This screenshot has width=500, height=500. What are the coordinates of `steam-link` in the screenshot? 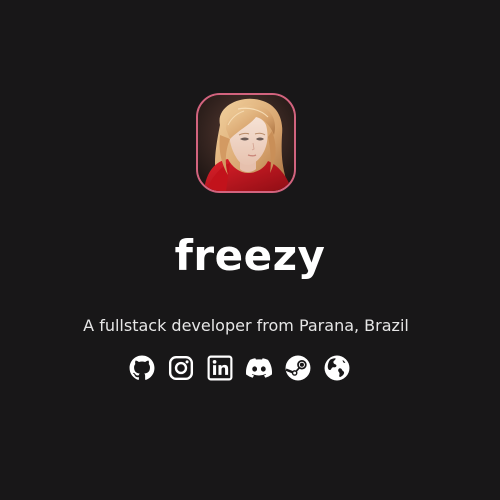 It's located at (298, 368).